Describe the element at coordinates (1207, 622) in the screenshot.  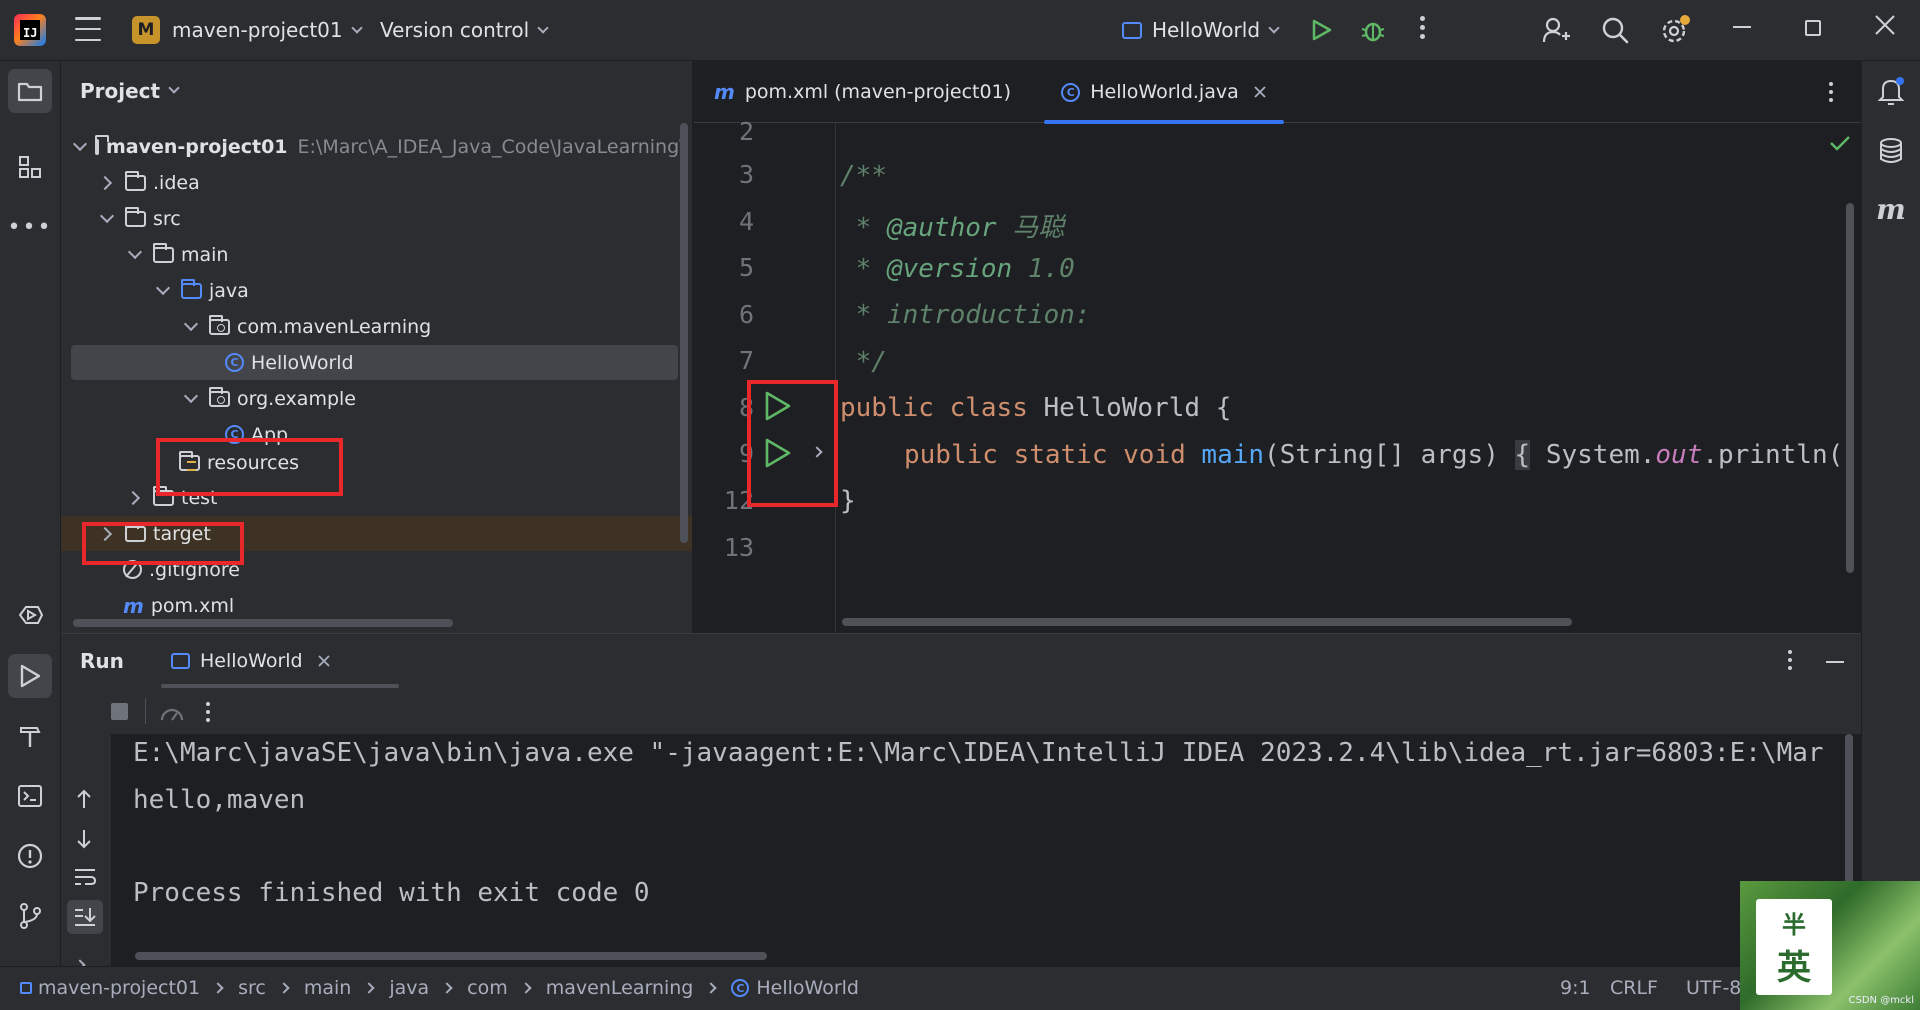
I see `editor-horizontal-scrollbar` at that location.